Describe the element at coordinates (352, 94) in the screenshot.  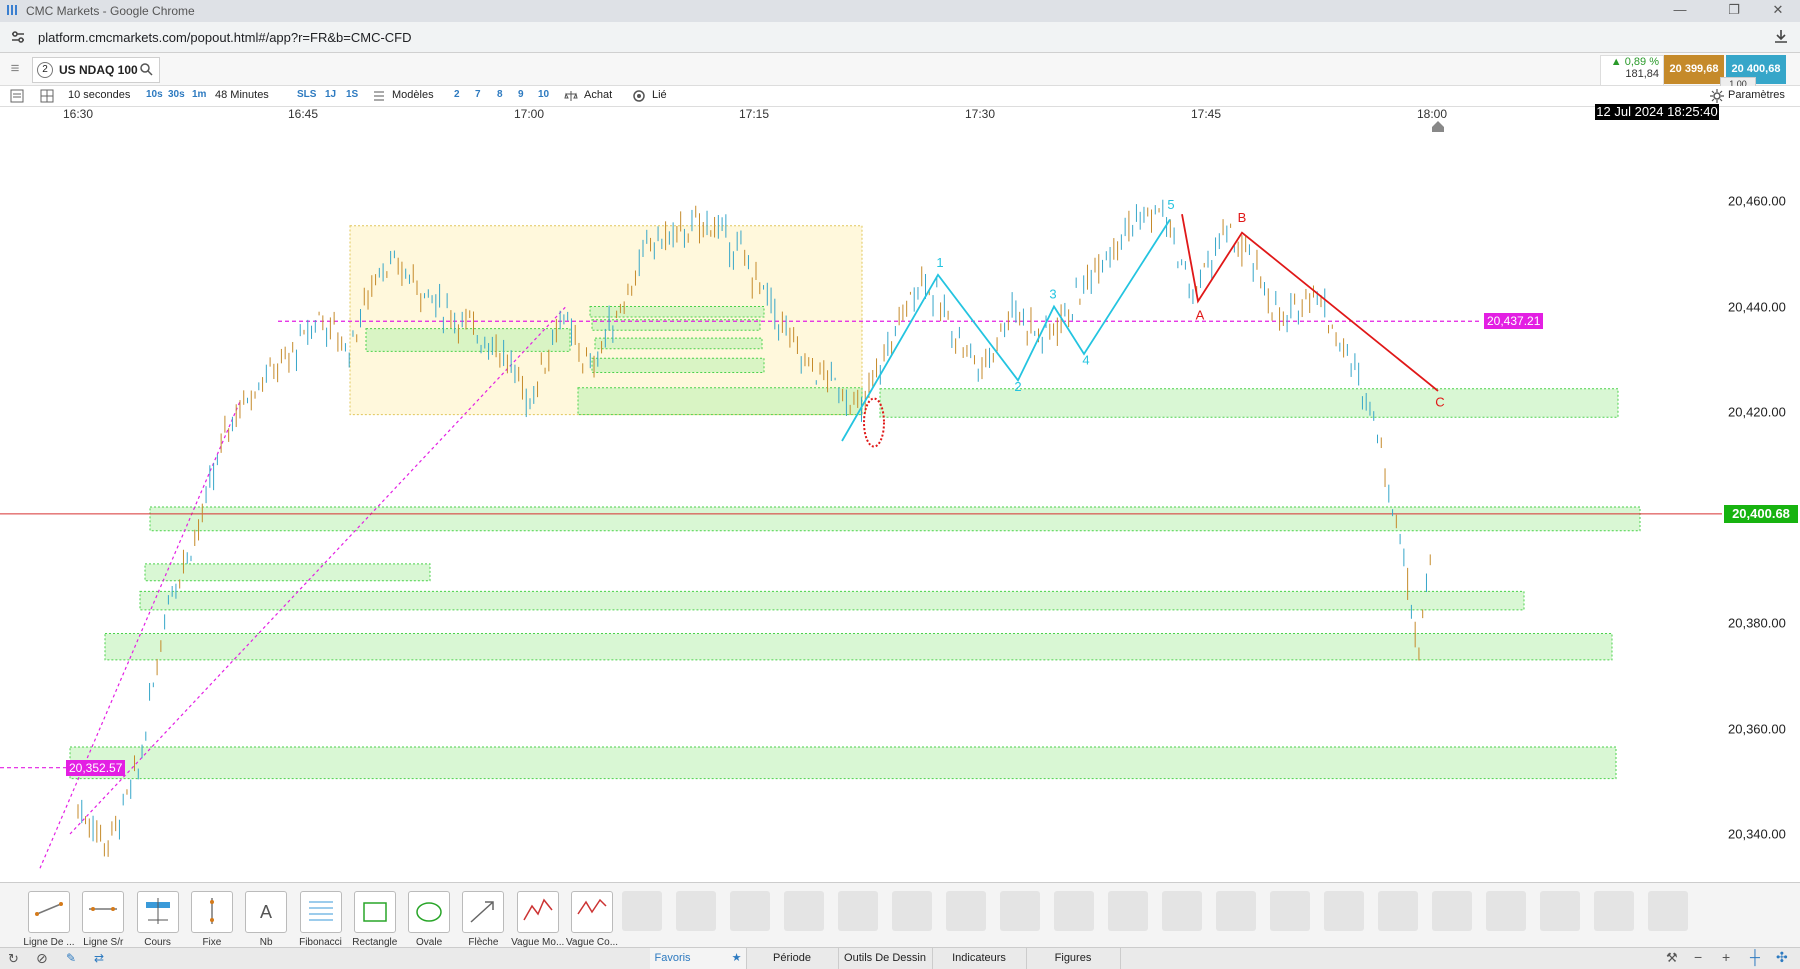
I see `range-1s: 1S` at that location.